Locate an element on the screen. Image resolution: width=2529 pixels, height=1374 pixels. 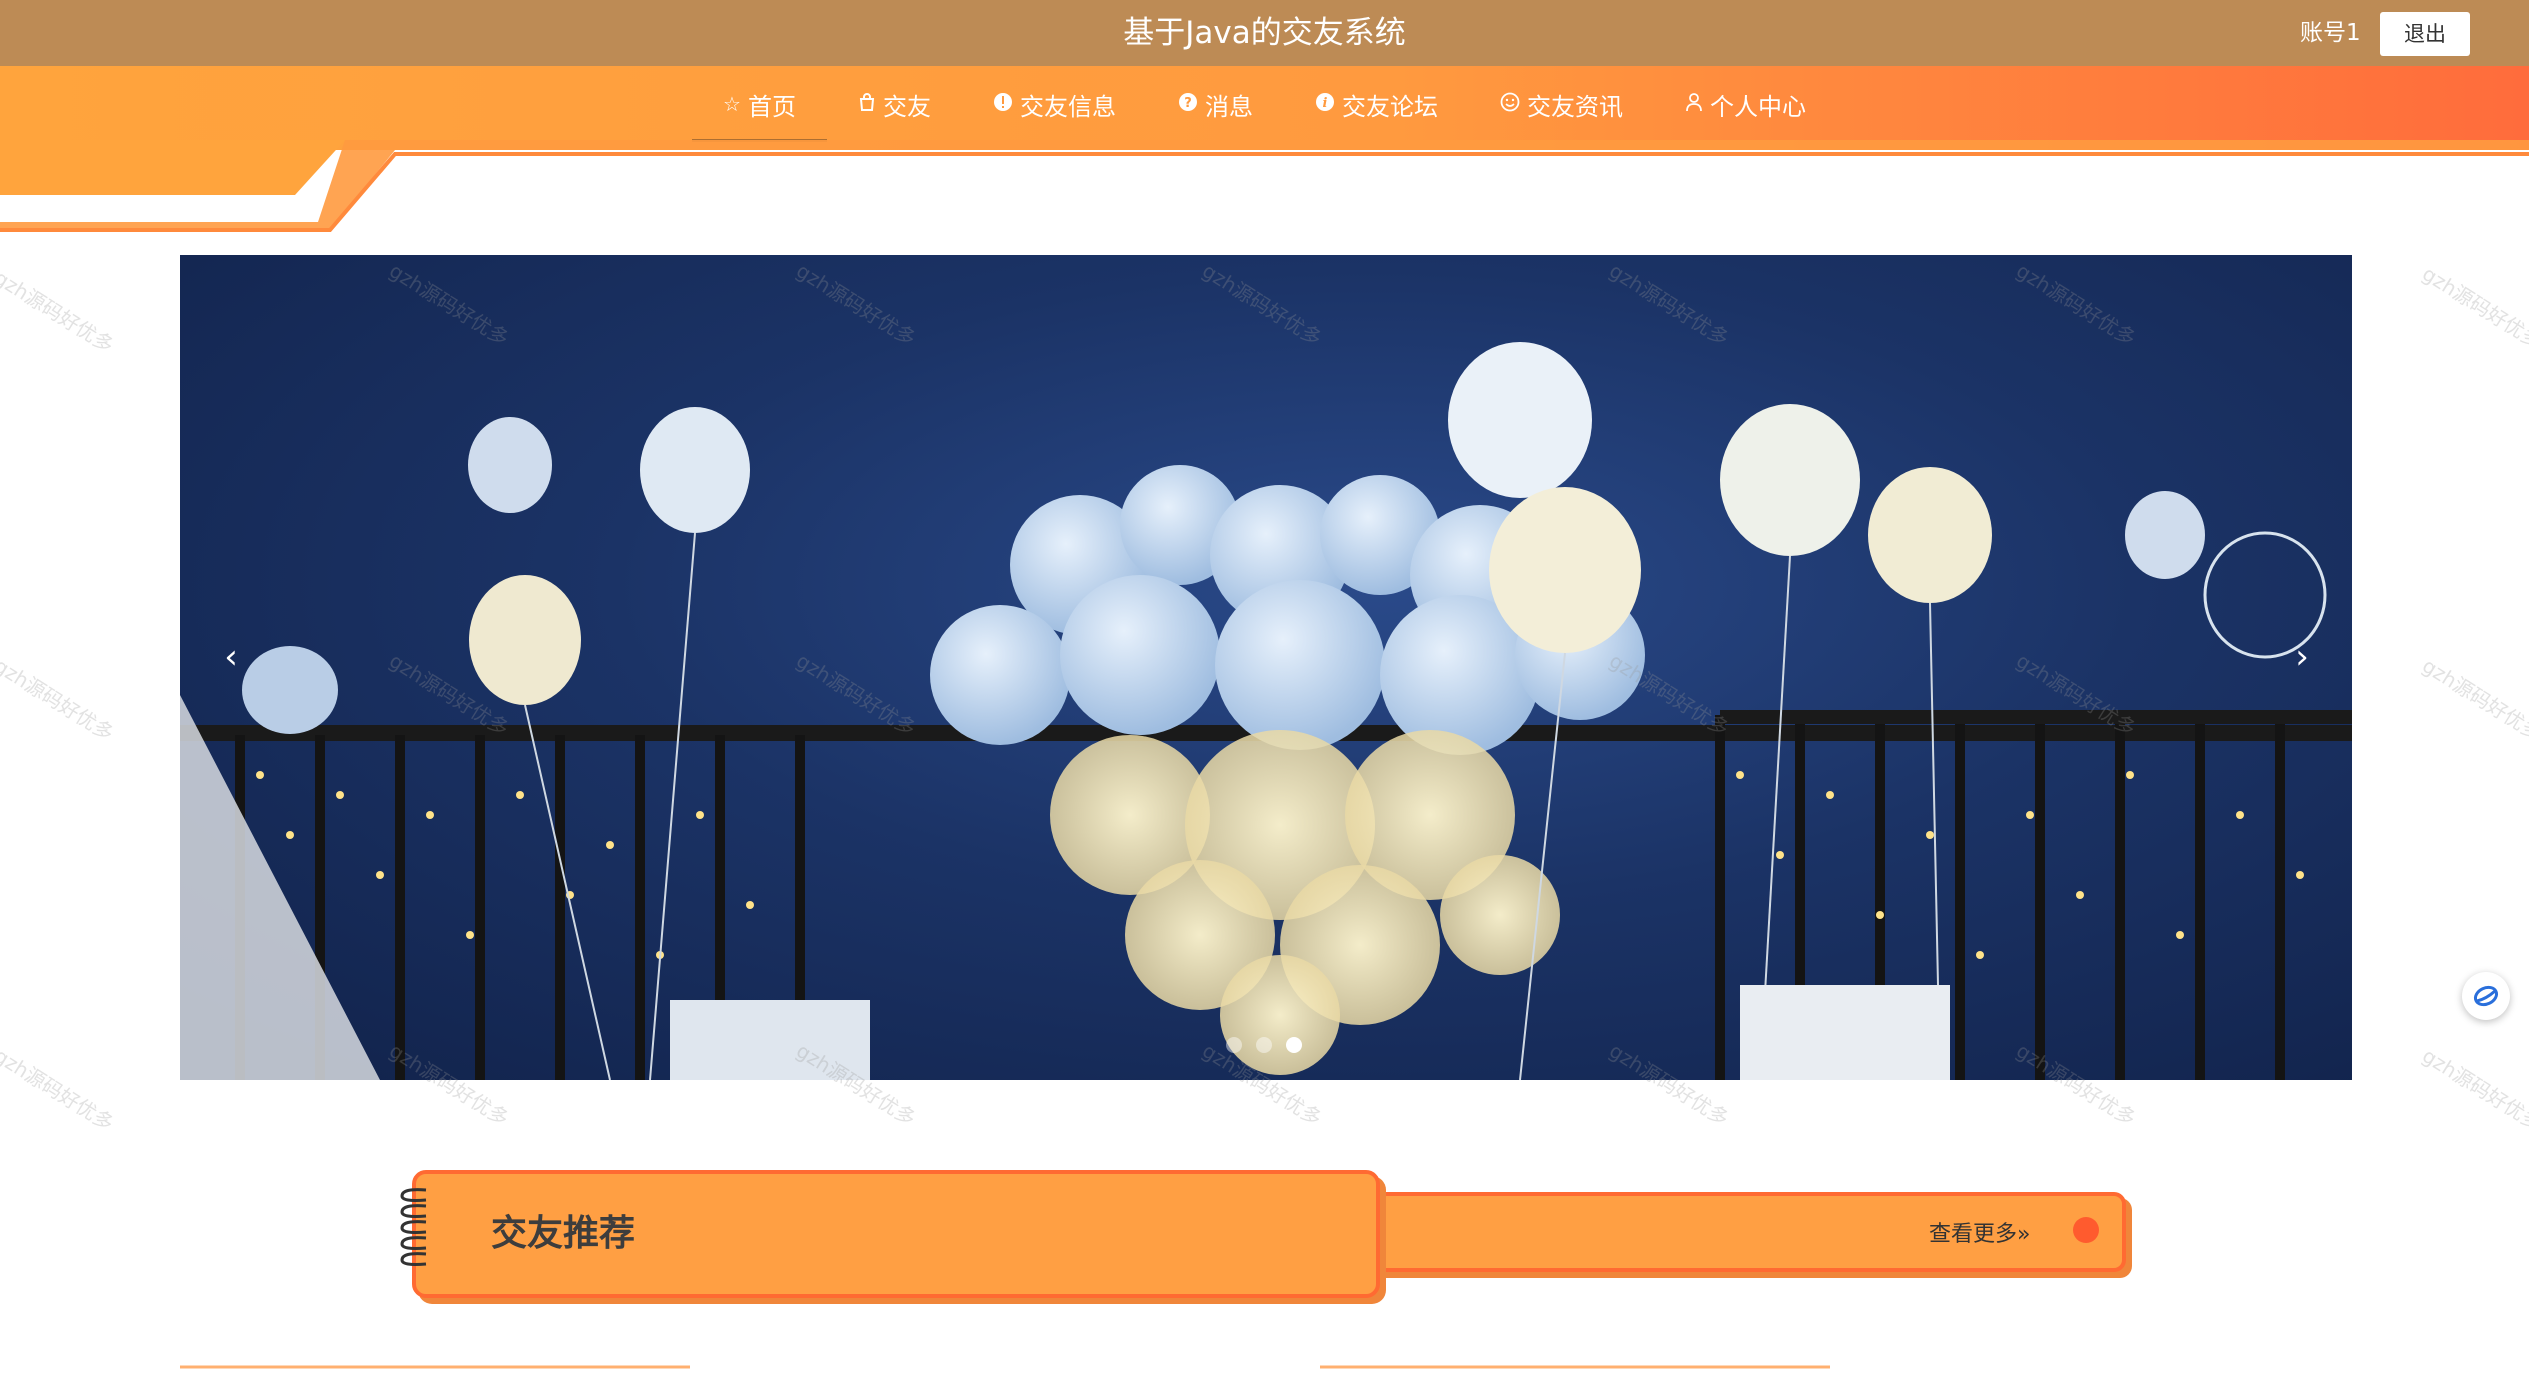
nav-item-dating: 交友 is located at coordinates (894, 104).